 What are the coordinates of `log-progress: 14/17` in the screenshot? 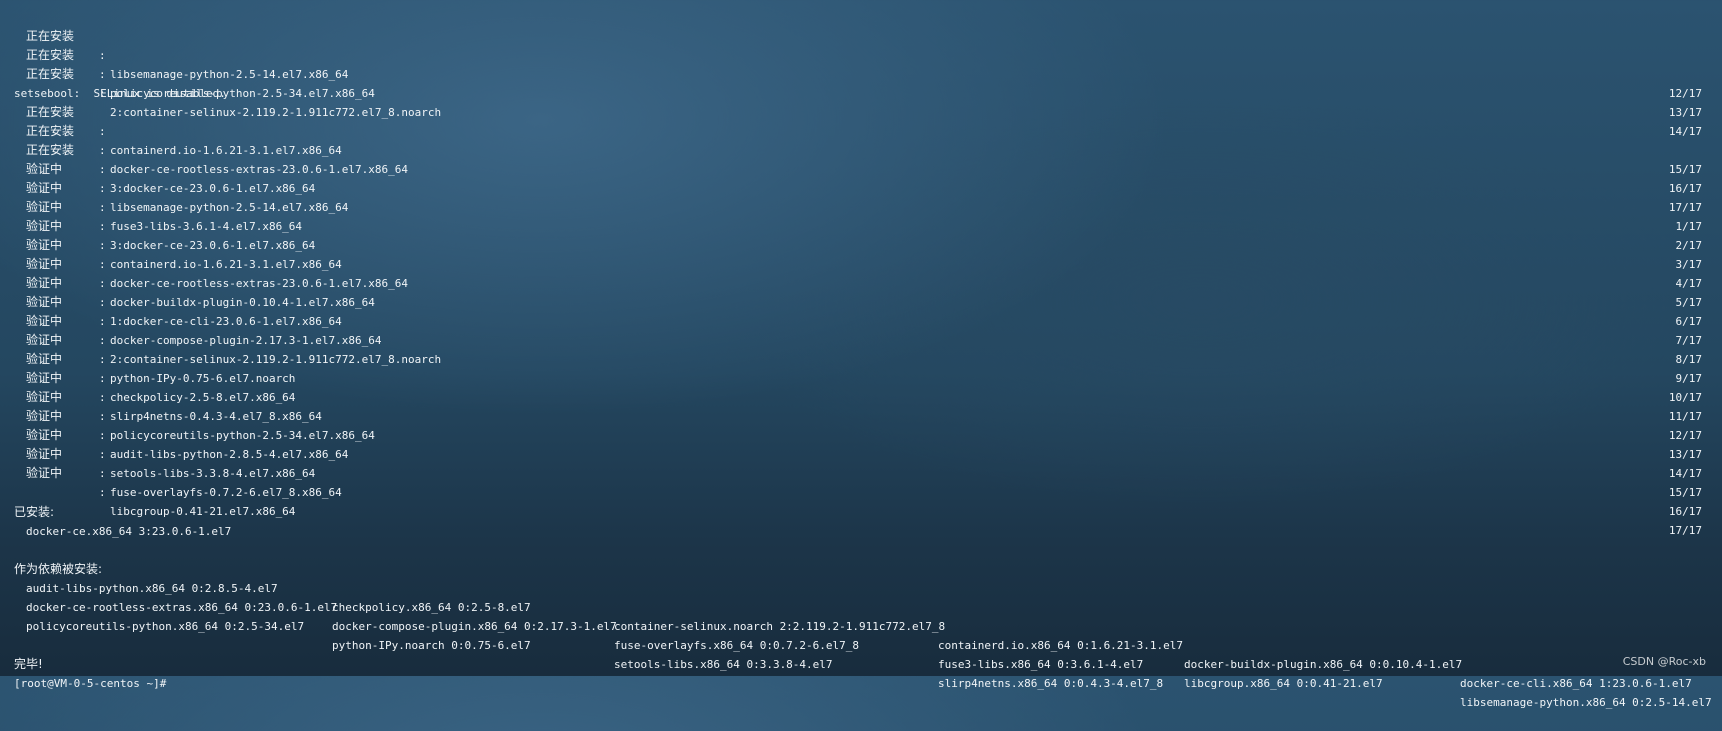 It's located at (1685, 473).